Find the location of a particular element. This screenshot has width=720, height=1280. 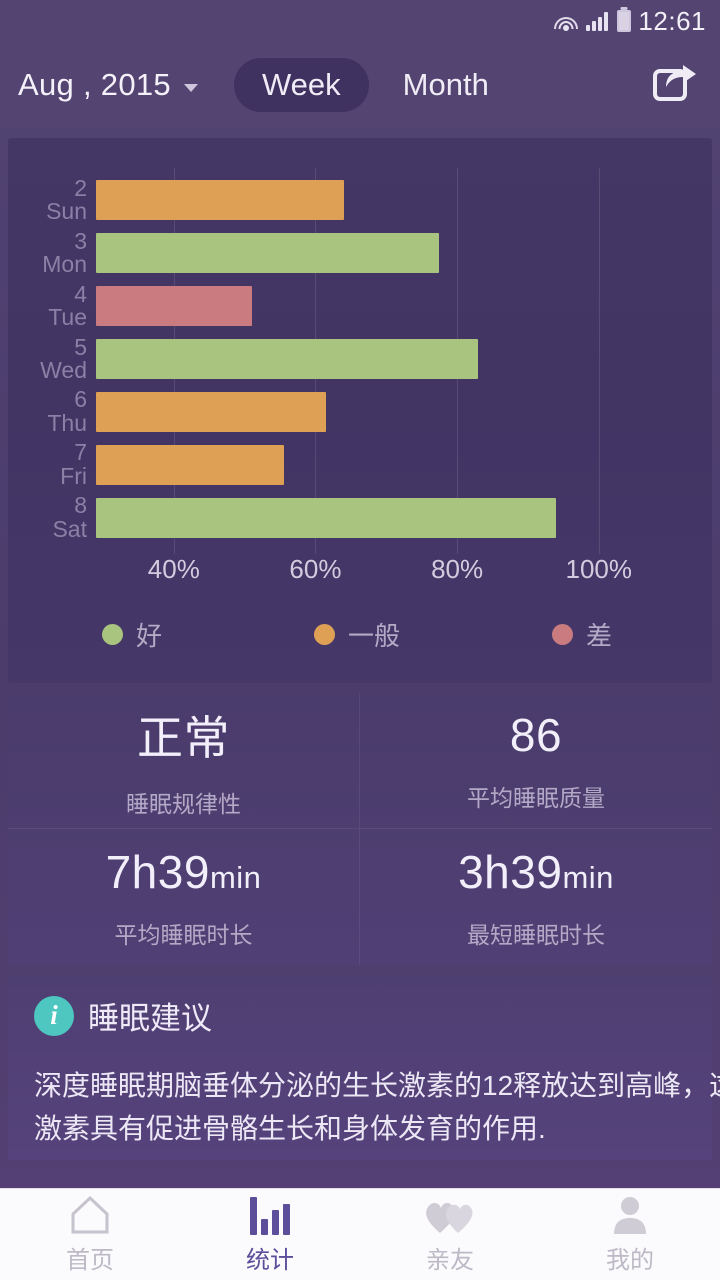

advice-title: 睡眠建议 is located at coordinates (150, 1018).